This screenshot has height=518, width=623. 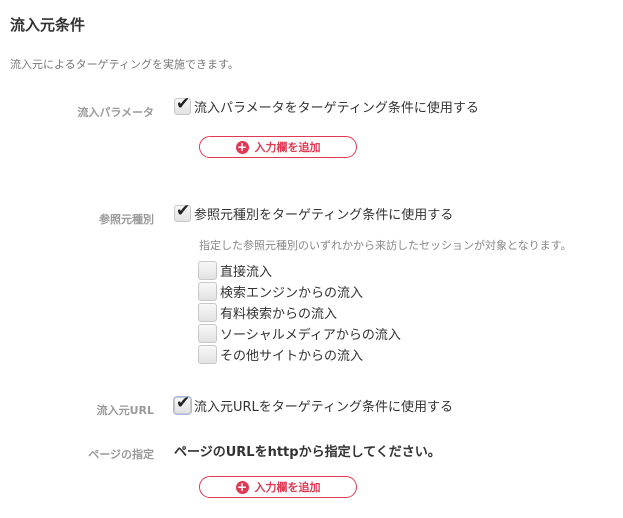 I want to click on option-other-sites: その他サイトからの流入, so click(x=299, y=354).